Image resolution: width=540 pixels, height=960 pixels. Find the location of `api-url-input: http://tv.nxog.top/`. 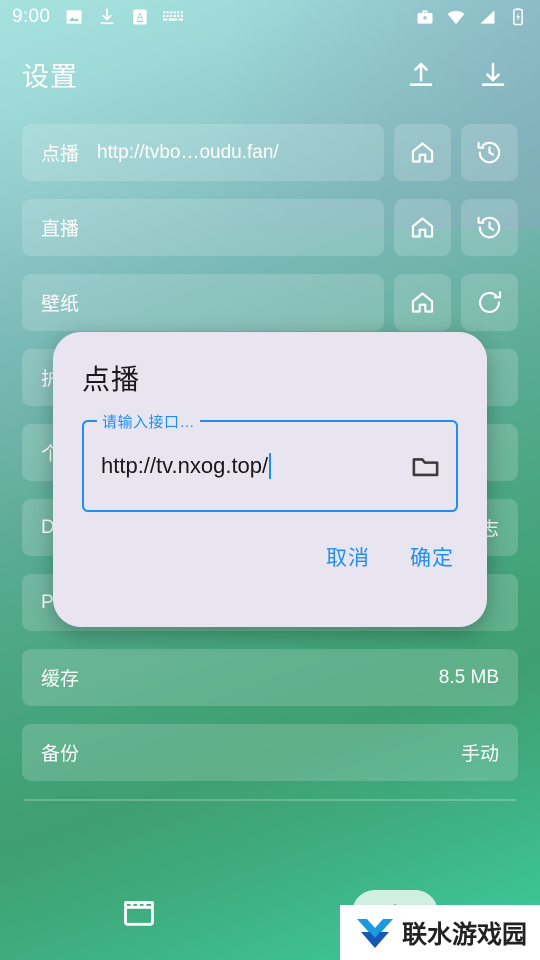

api-url-input: http://tv.nxog.top/ is located at coordinates (184, 466).